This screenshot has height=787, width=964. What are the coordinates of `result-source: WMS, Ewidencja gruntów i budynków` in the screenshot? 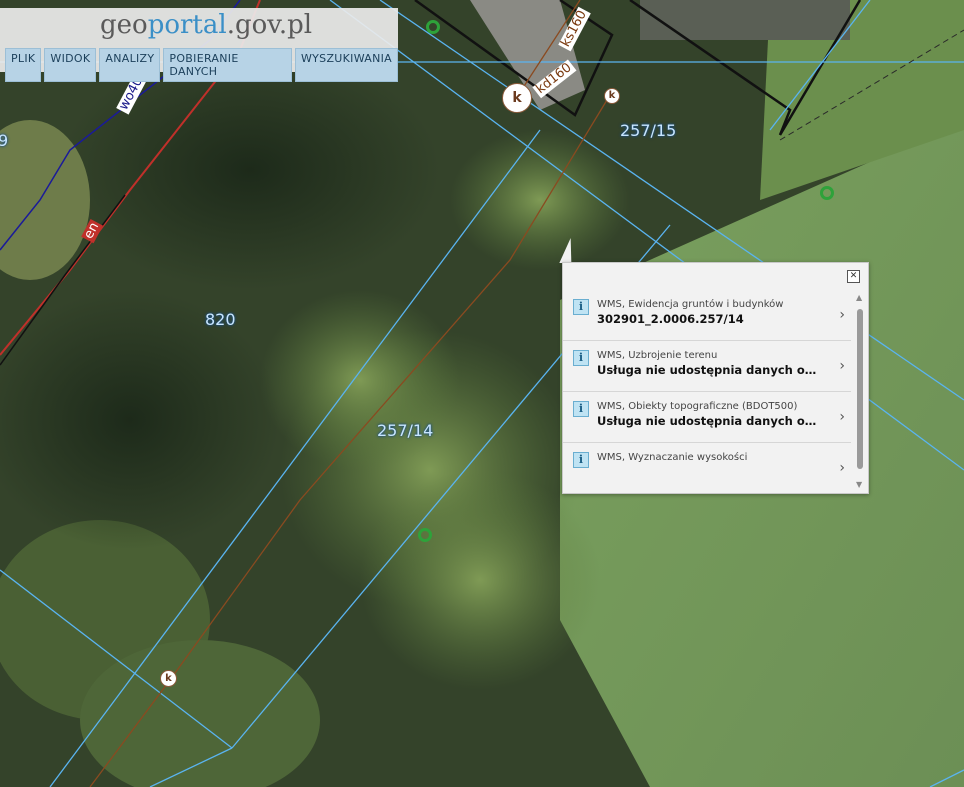 It's located at (690, 304).